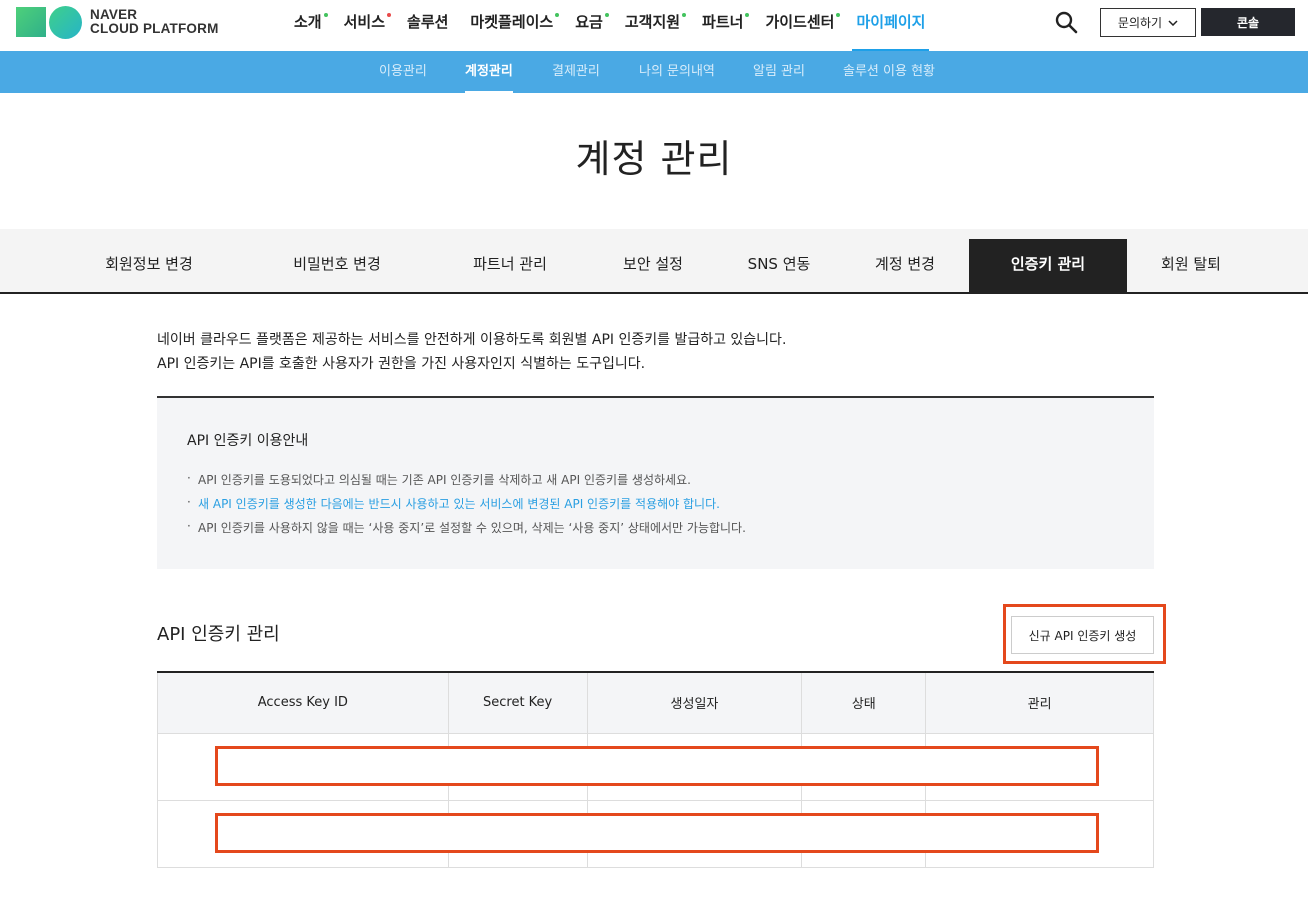 The width and height of the screenshot is (1308, 897). Describe the element at coordinates (803, 25) in the screenshot. I see `nav-guide-center: 가이드센터` at that location.